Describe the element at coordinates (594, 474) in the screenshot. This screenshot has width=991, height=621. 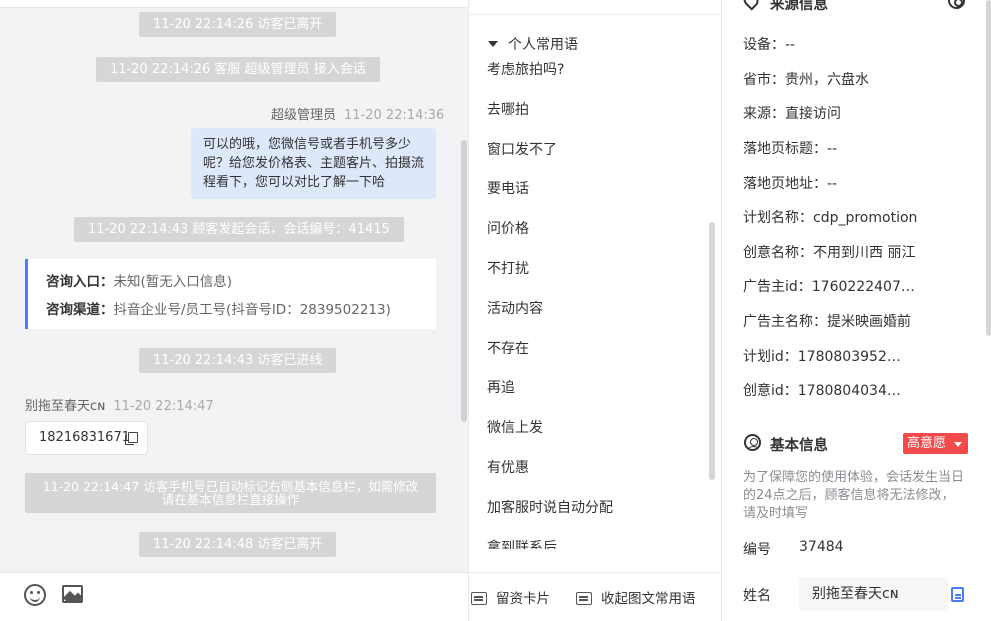
I see `phrase-item: 有优惠` at that location.